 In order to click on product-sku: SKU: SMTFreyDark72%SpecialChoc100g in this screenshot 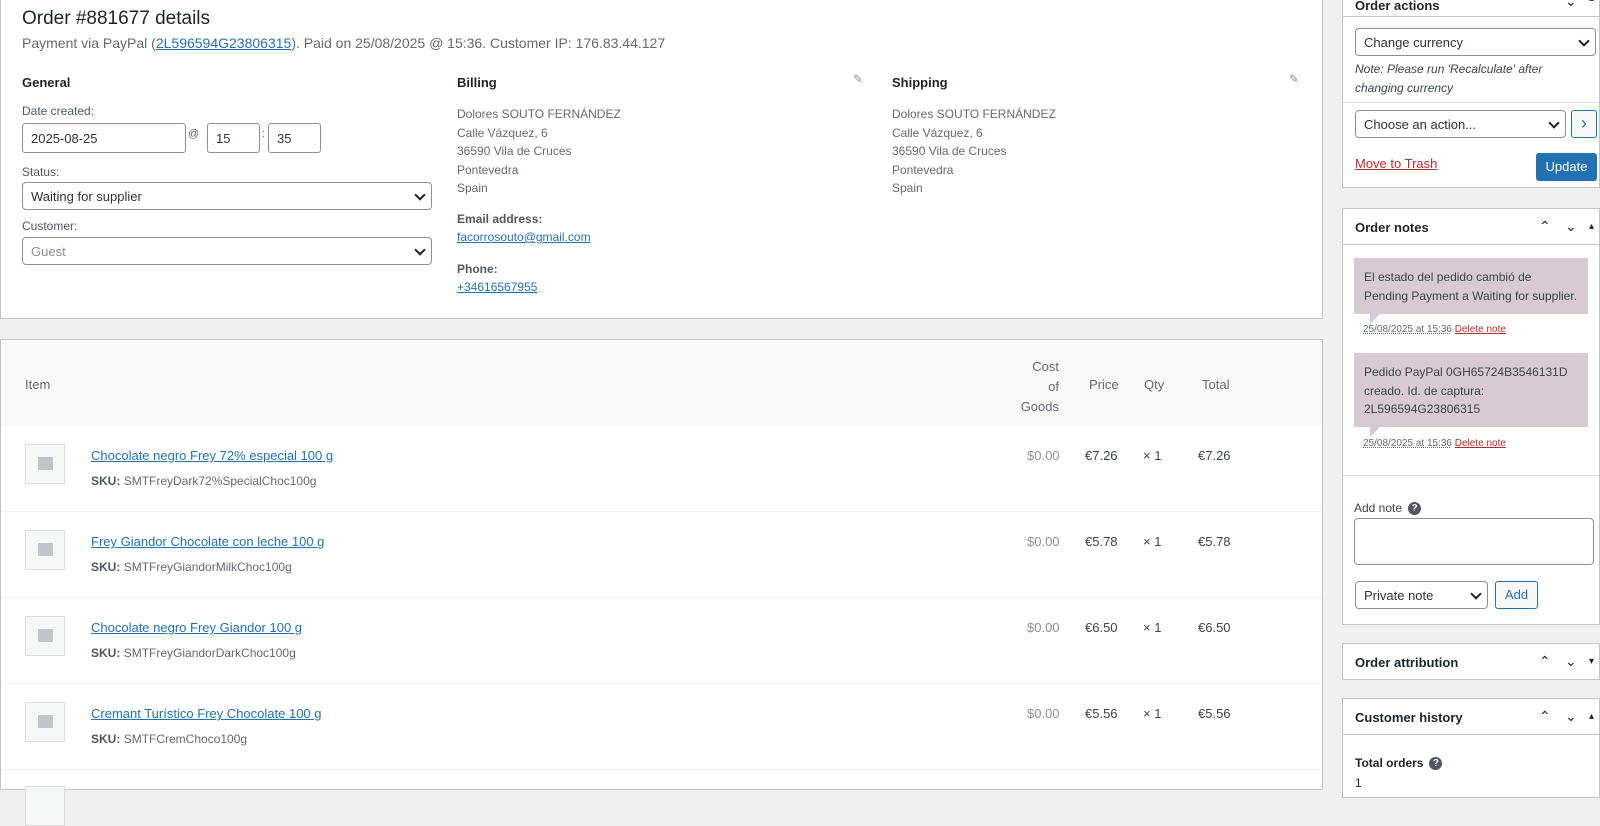, I will do `click(203, 481)`.